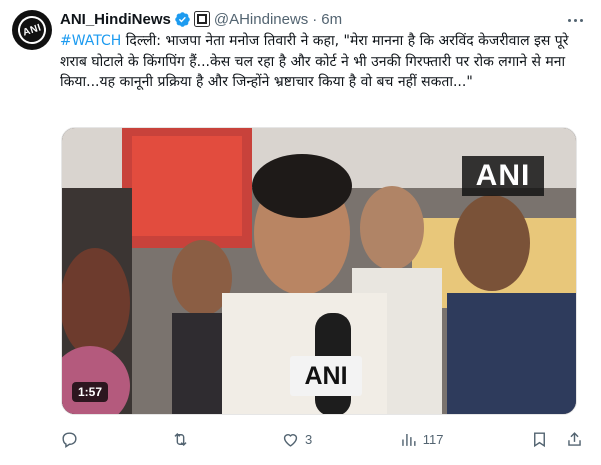  Describe the element at coordinates (331, 19) in the screenshot. I see `timestamp: 6m` at that location.